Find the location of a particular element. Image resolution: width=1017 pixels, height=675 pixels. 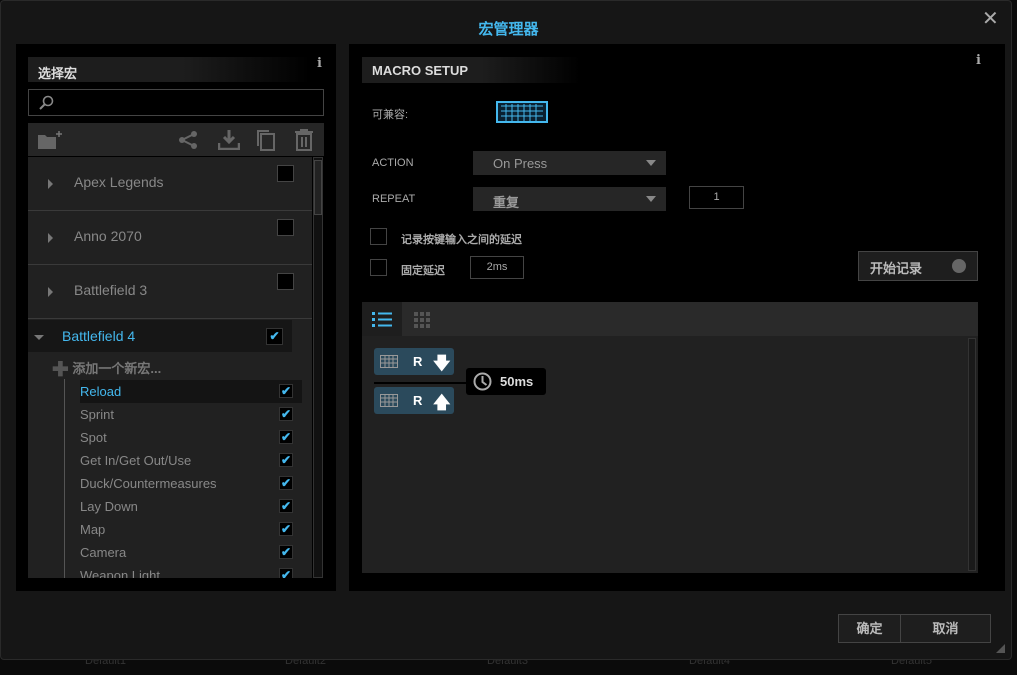

group-label: Apex Legends is located at coordinates (119, 182).